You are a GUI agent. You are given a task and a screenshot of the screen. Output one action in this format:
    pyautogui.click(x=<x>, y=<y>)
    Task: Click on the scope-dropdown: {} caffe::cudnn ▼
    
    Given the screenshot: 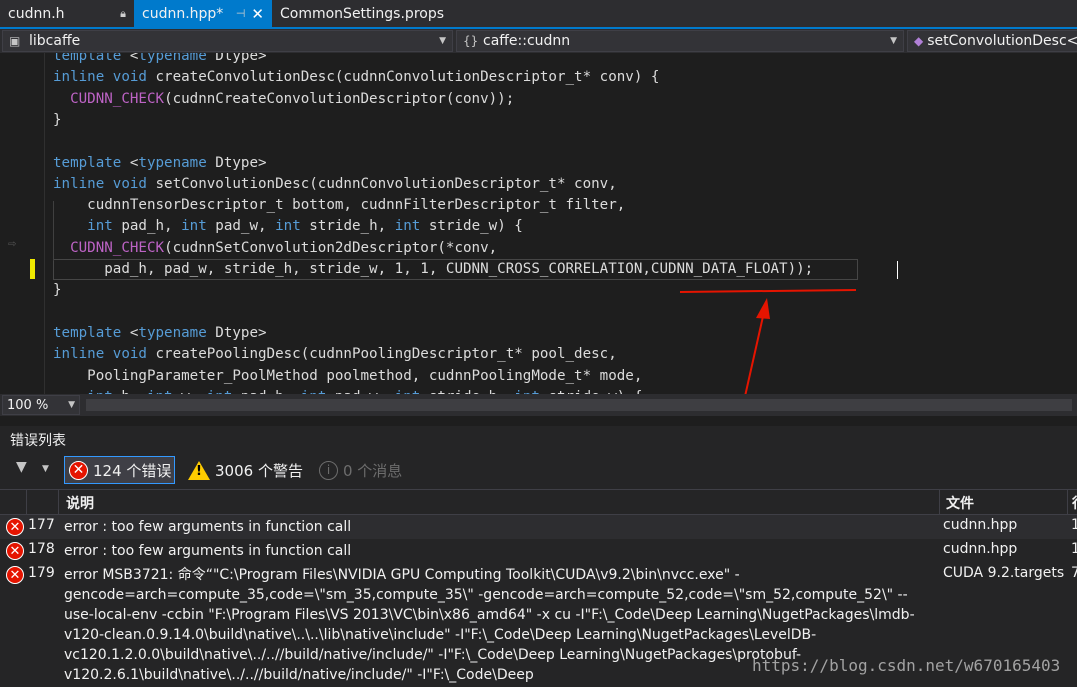 What is the action you would take?
    pyautogui.click(x=680, y=41)
    